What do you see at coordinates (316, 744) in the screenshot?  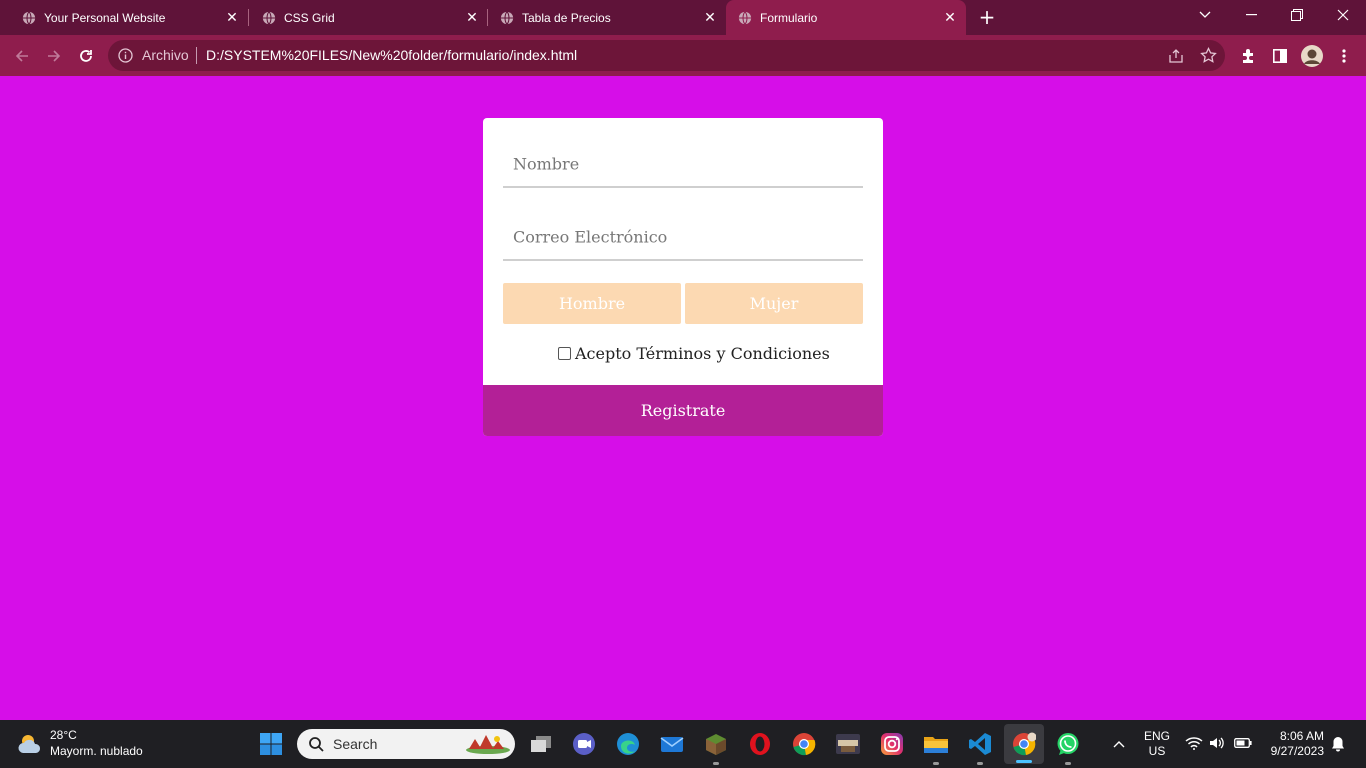 I see `search-icon` at bounding box center [316, 744].